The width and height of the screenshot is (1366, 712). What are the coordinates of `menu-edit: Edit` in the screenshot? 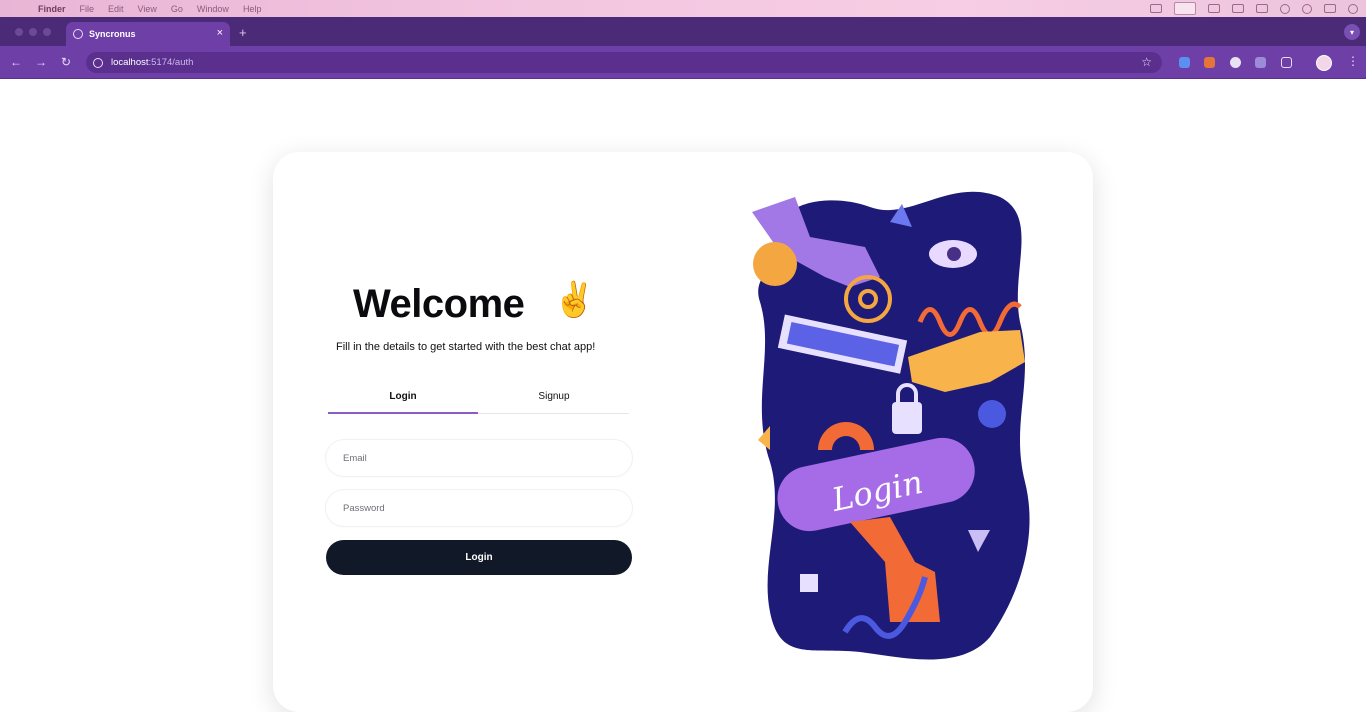 It's located at (116, 9).